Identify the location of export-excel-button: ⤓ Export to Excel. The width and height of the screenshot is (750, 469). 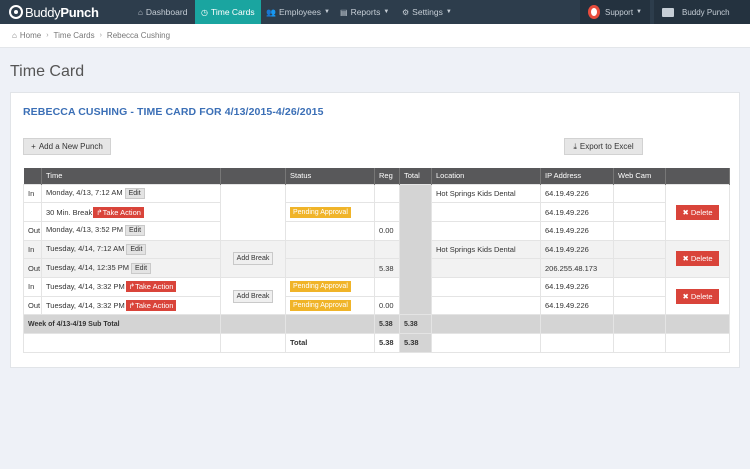
(603, 146).